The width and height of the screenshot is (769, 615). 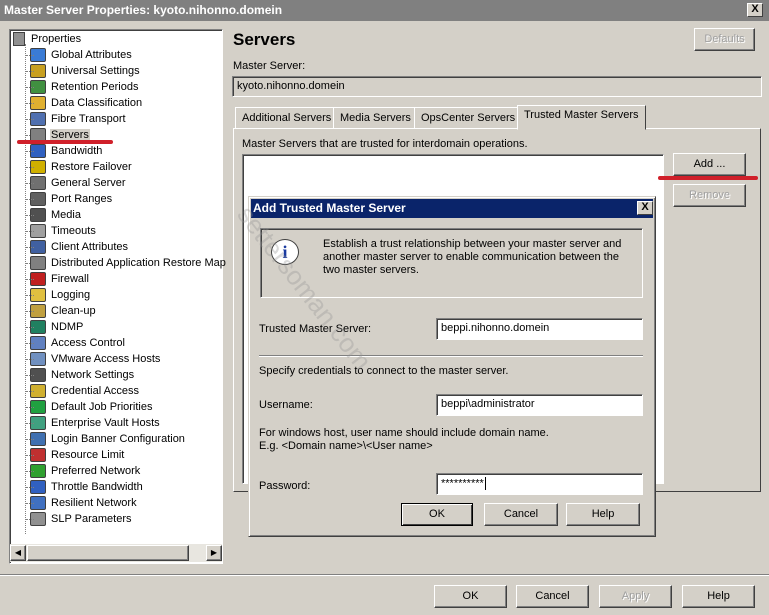 I want to click on tree-item-label: Distributed Application Restore Map, so click(x=138, y=263).